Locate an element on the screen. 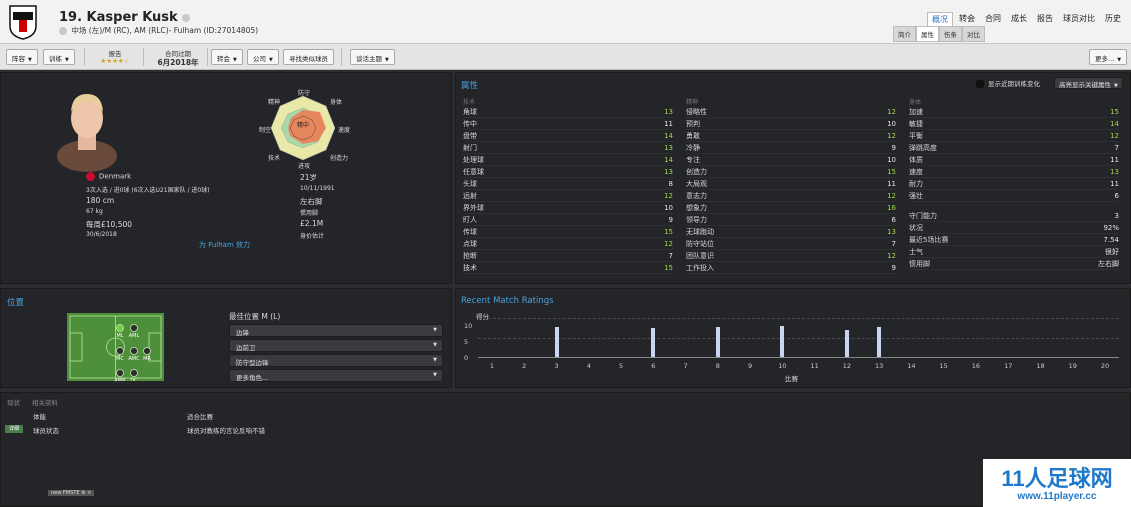 The image size is (1131, 507). tab-overview: 概况 is located at coordinates (940, 19).